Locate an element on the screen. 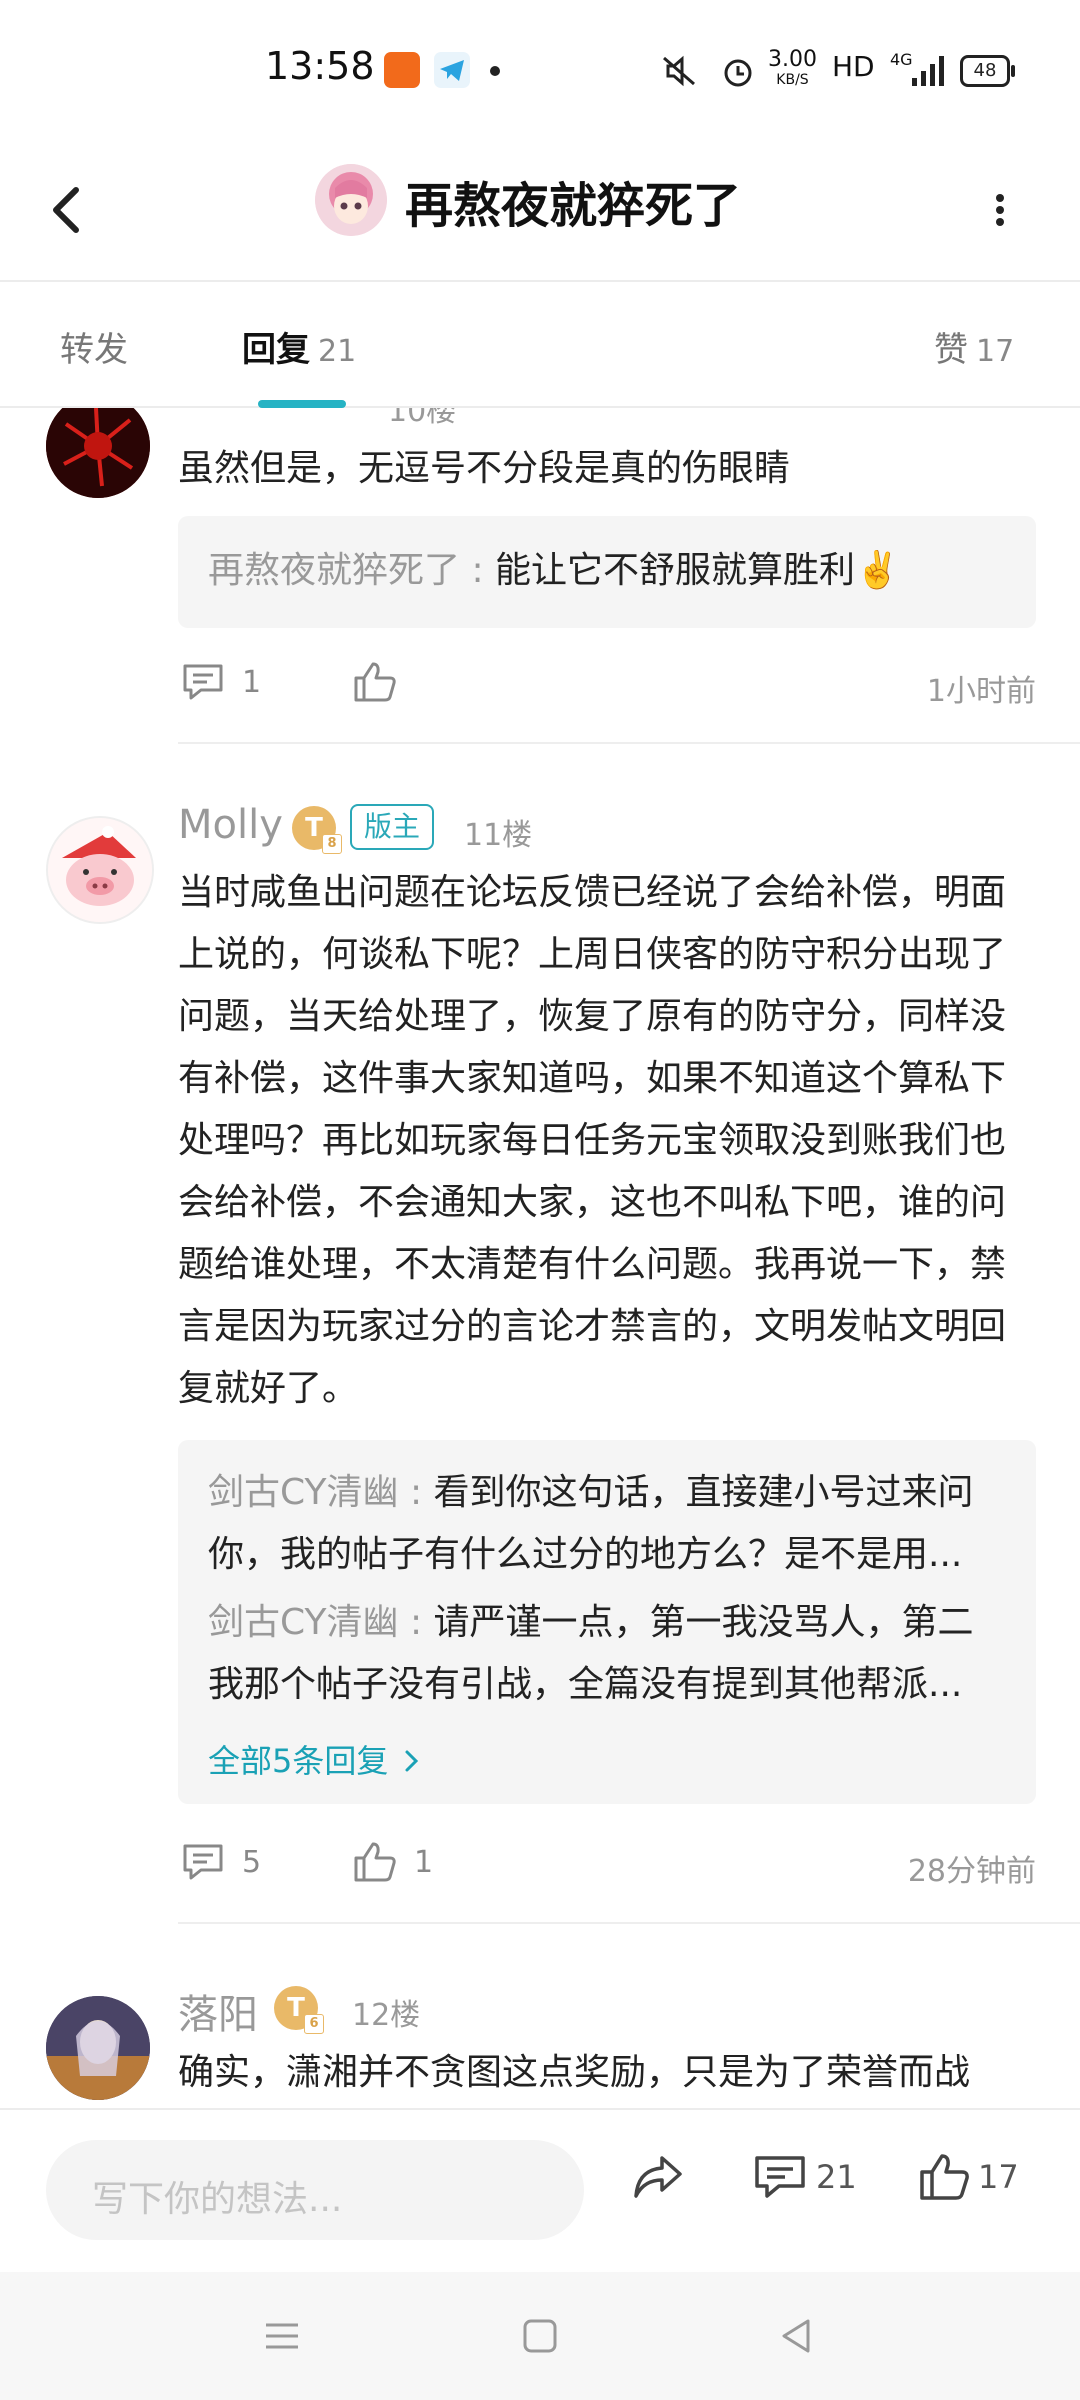 The height and width of the screenshot is (2400, 1080). tab-reply-label: 回复 is located at coordinates (276, 350).